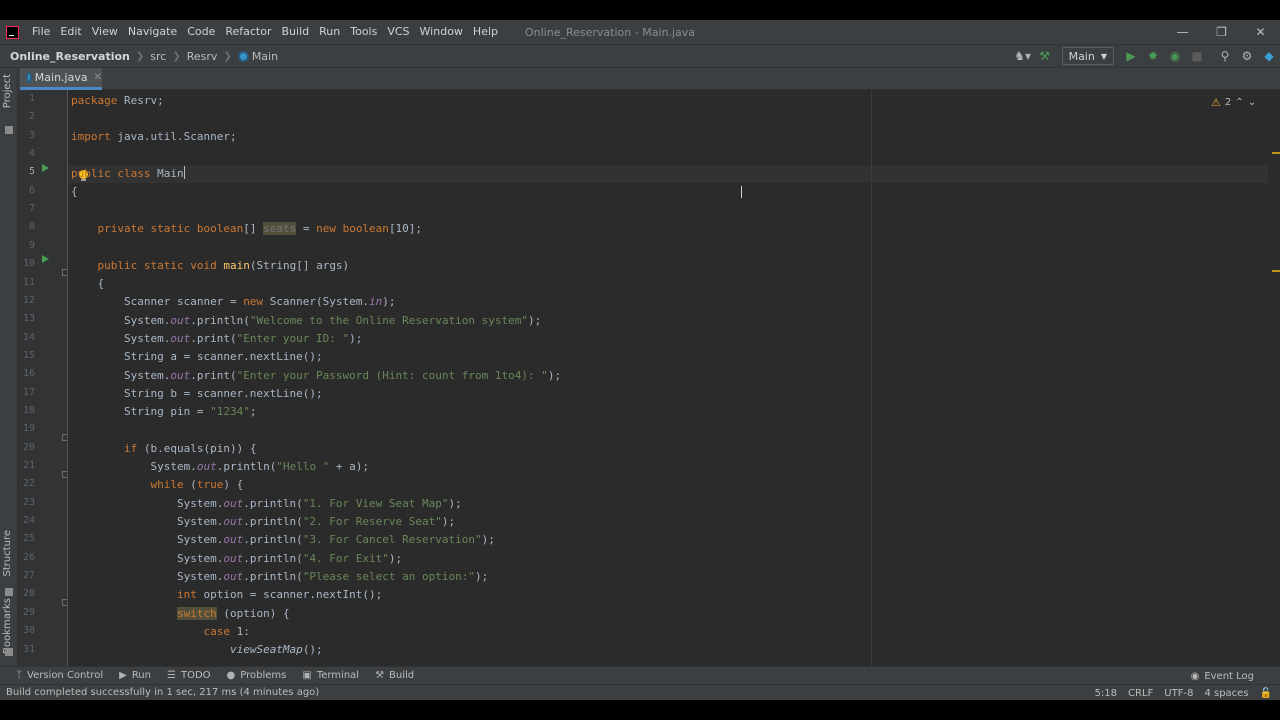  What do you see at coordinates (363, 32) in the screenshot?
I see `menu-tools: Tools` at bounding box center [363, 32].